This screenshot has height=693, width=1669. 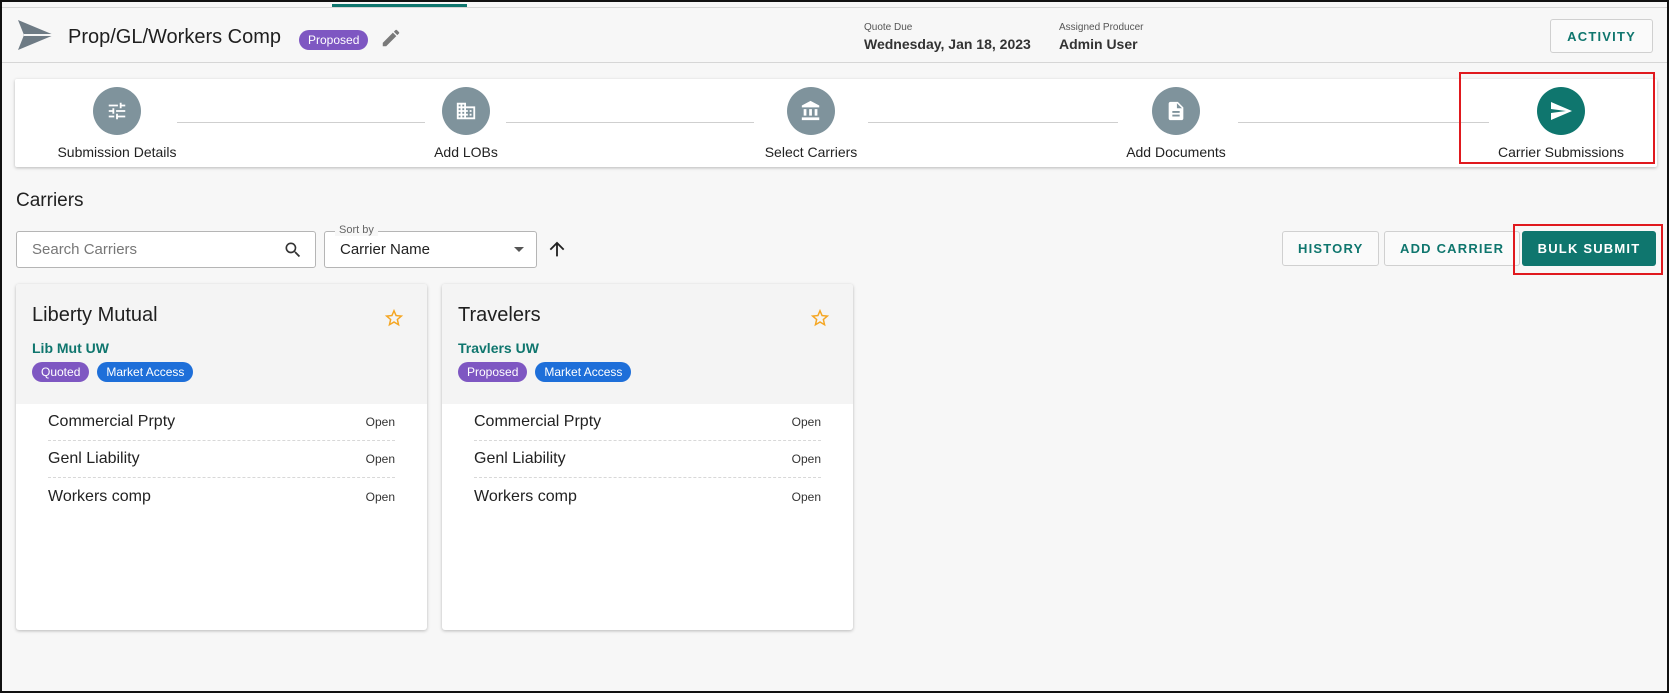 I want to click on underwriter-link: Travlers UW, so click(x=498, y=348).